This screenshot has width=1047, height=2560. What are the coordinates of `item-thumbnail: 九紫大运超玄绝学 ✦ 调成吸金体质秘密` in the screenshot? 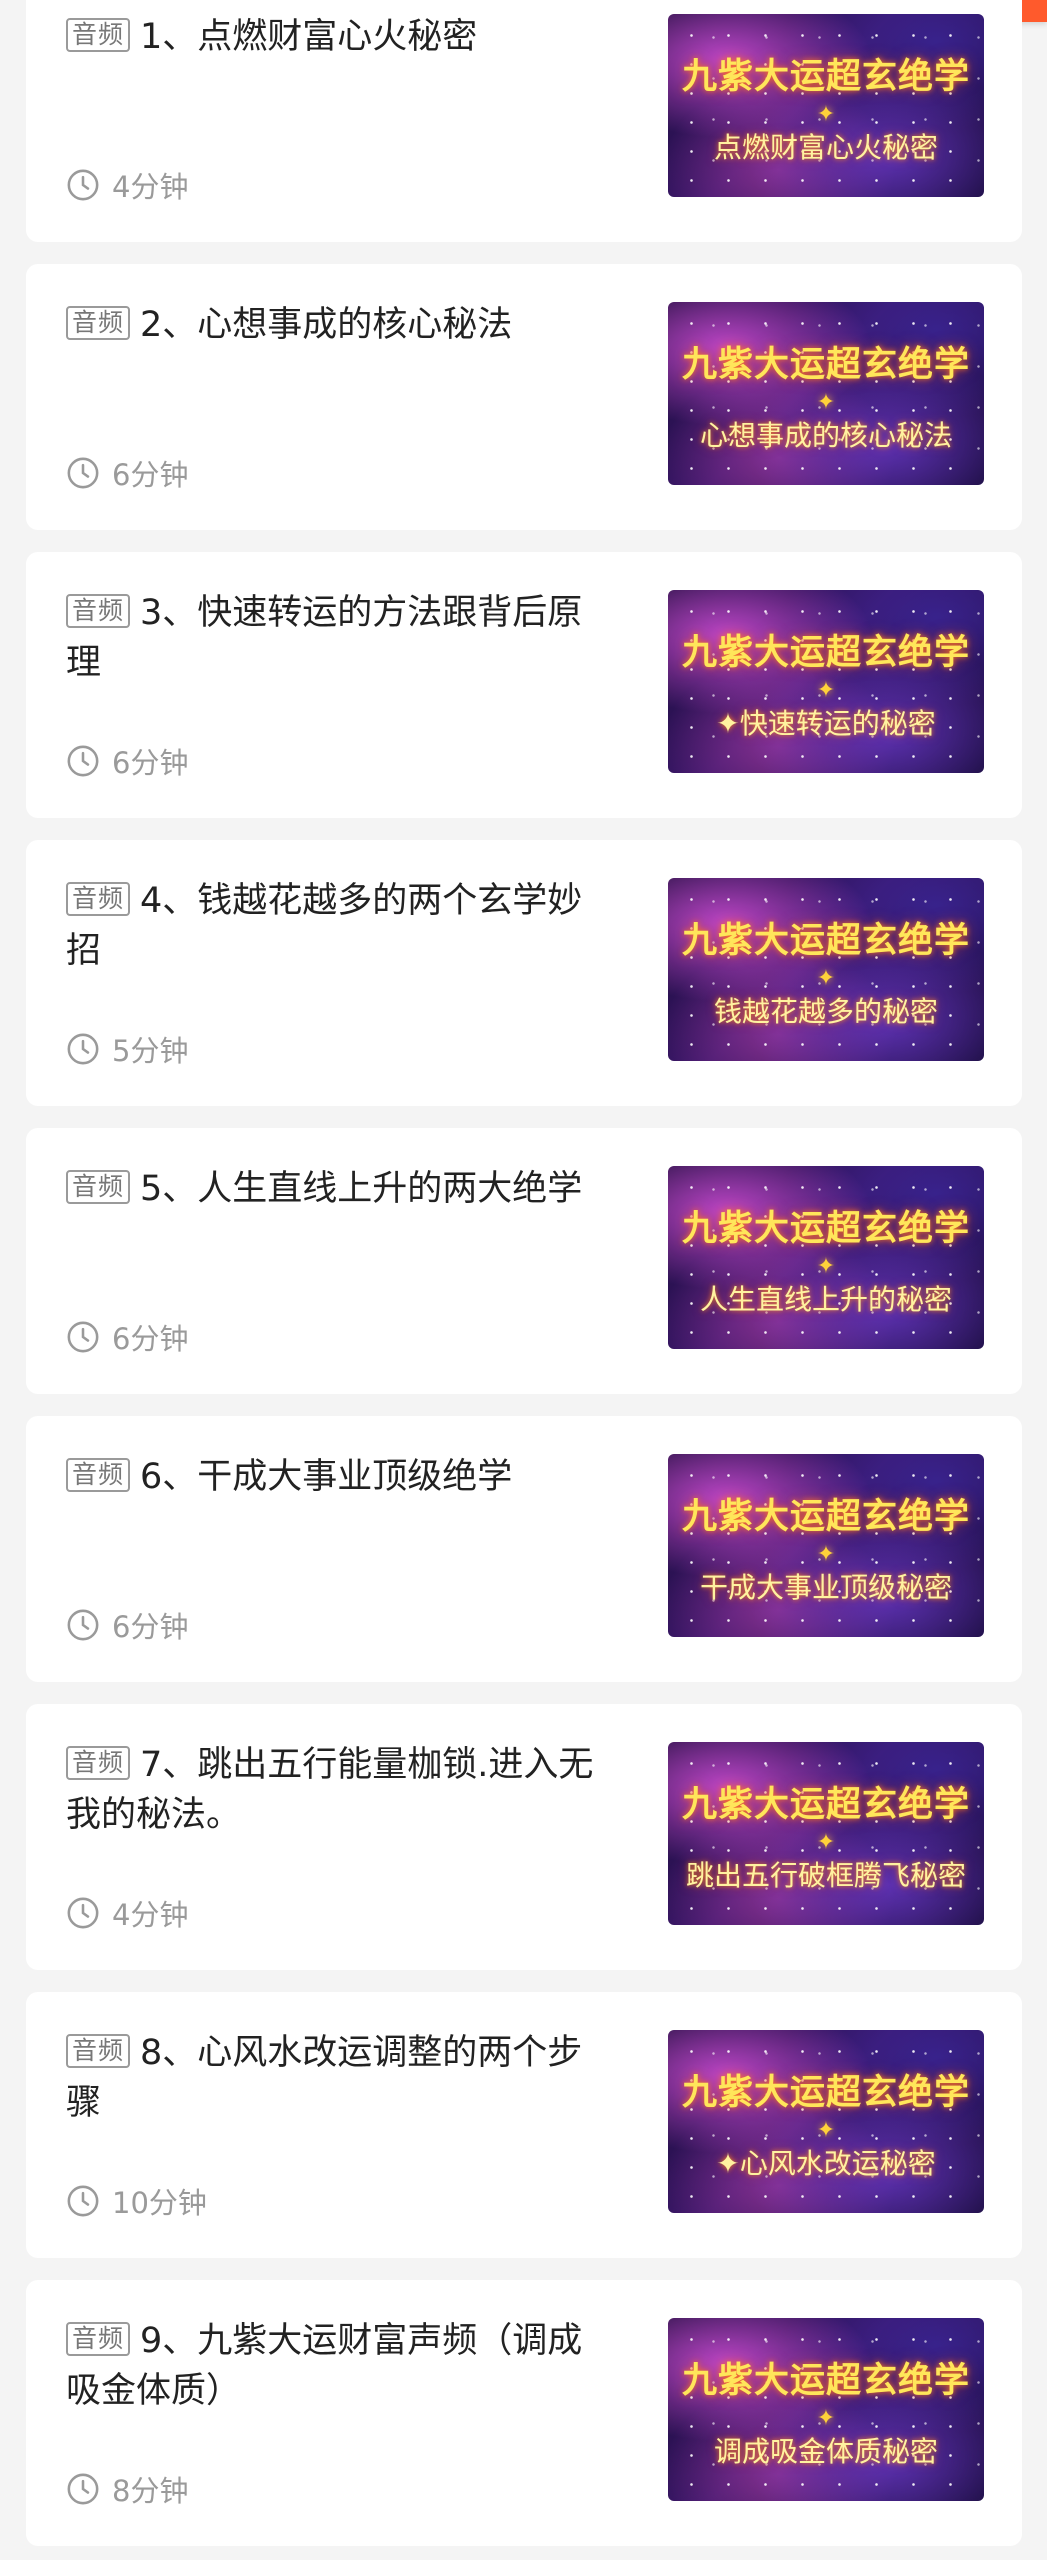 It's located at (826, 2409).